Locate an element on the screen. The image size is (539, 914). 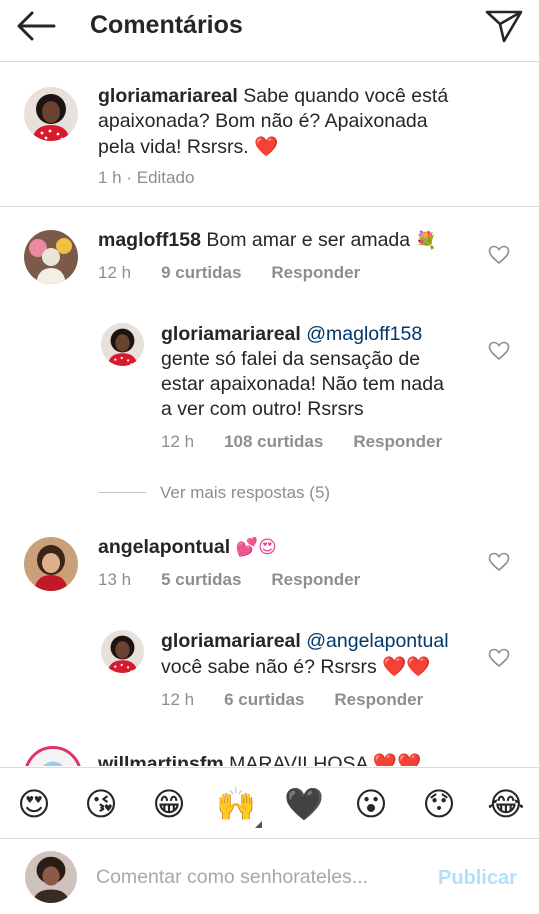
comment-username: angelapontual is located at coordinates (164, 547).